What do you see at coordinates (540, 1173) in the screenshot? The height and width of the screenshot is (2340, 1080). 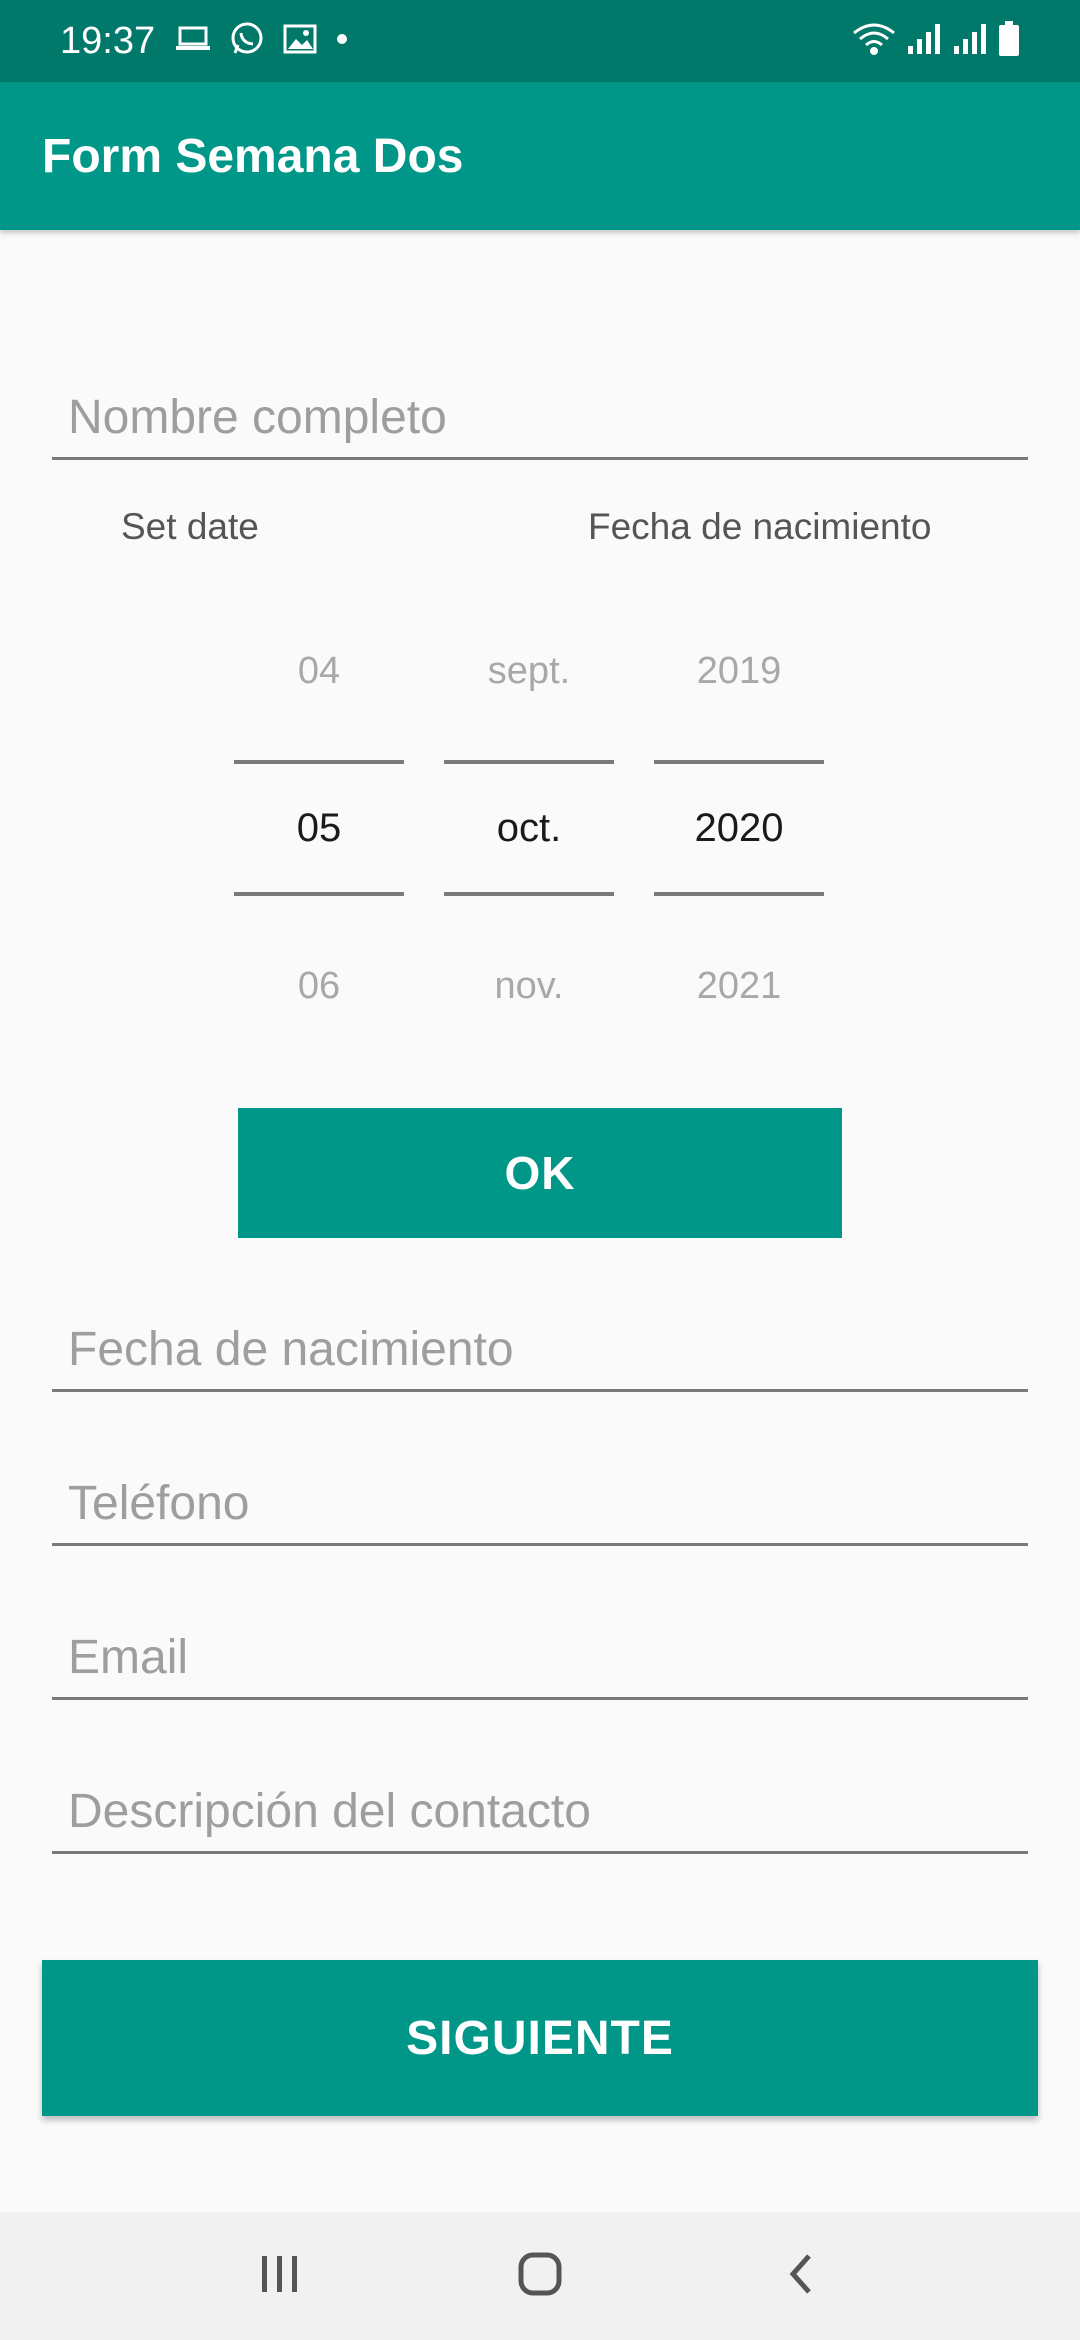 I see `ok-button: OK` at bounding box center [540, 1173].